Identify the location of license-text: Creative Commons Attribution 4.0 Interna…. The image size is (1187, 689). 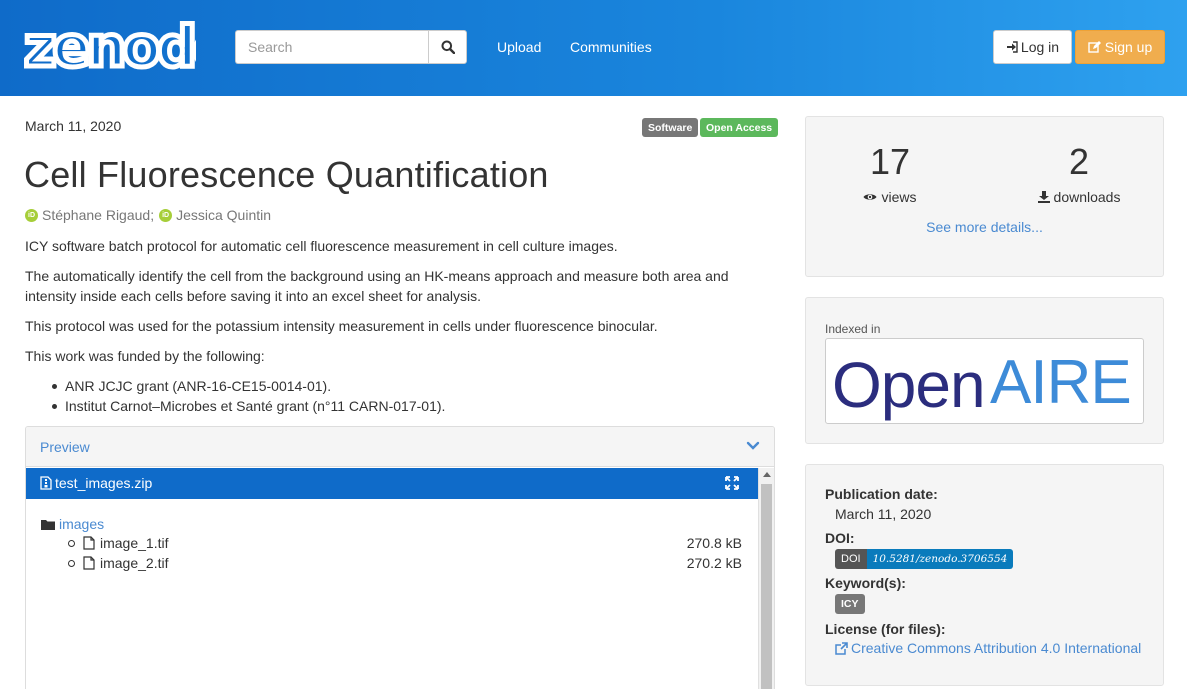
(996, 648).